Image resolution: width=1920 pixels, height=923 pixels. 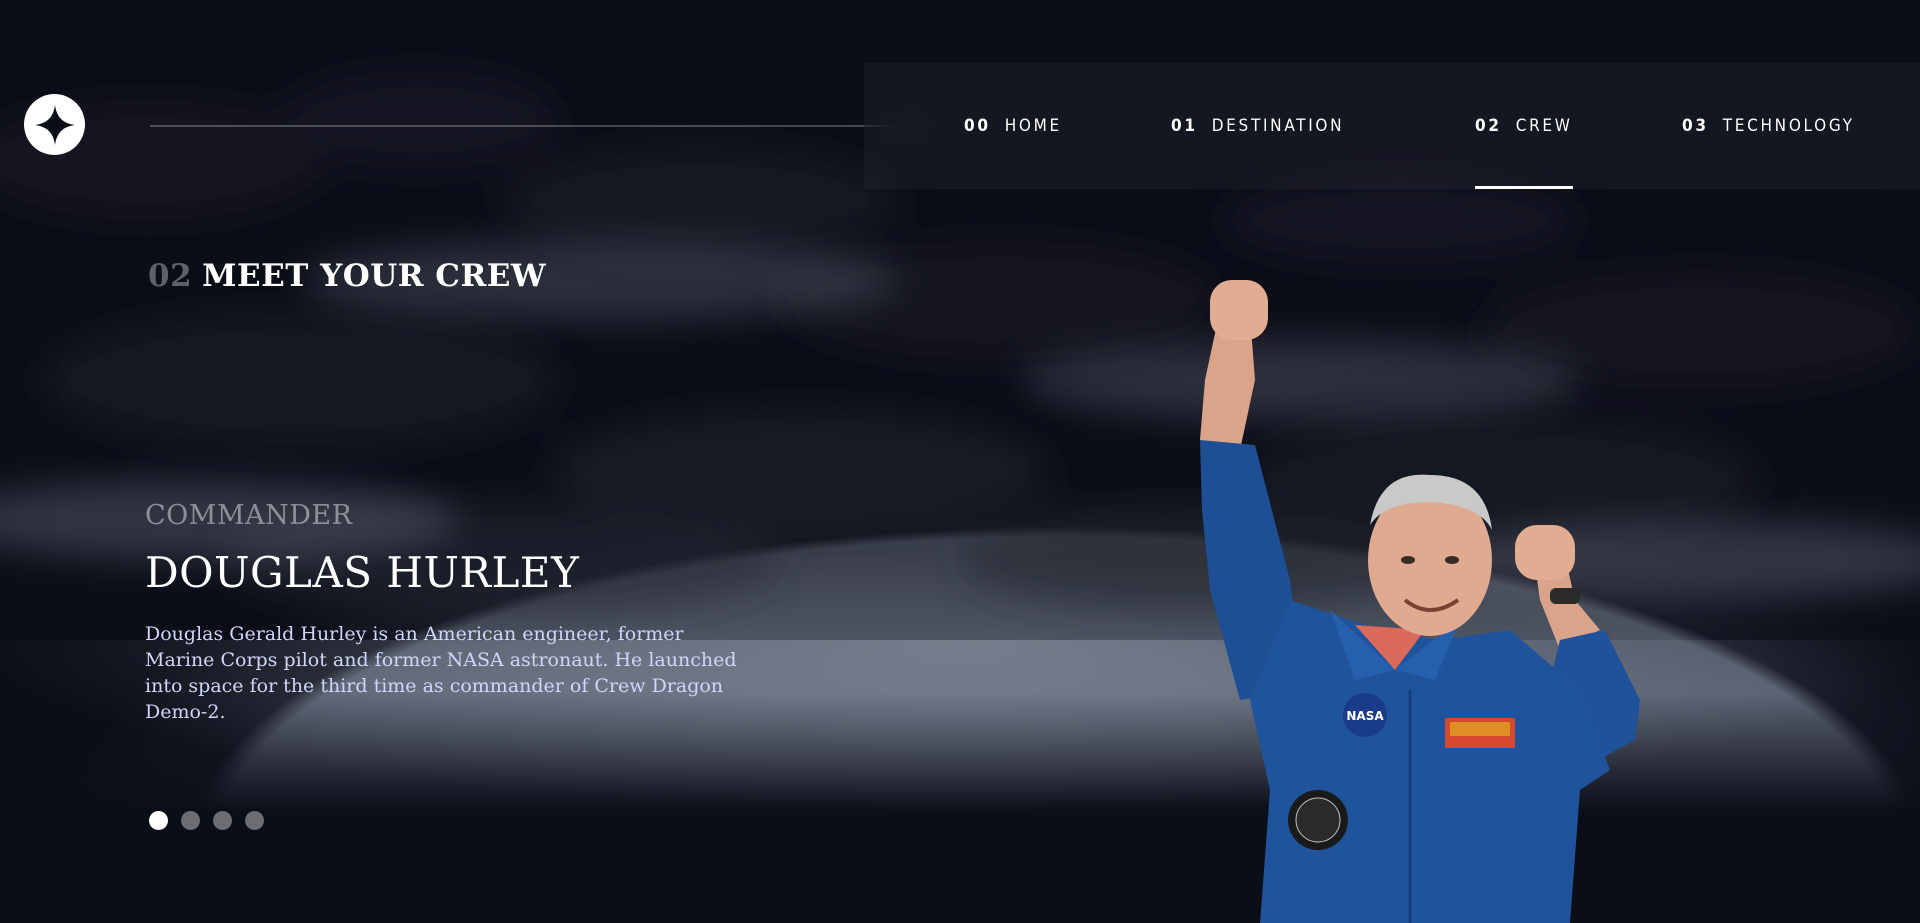 I want to click on nav-item-crew: 02 CREW, so click(x=1524, y=126).